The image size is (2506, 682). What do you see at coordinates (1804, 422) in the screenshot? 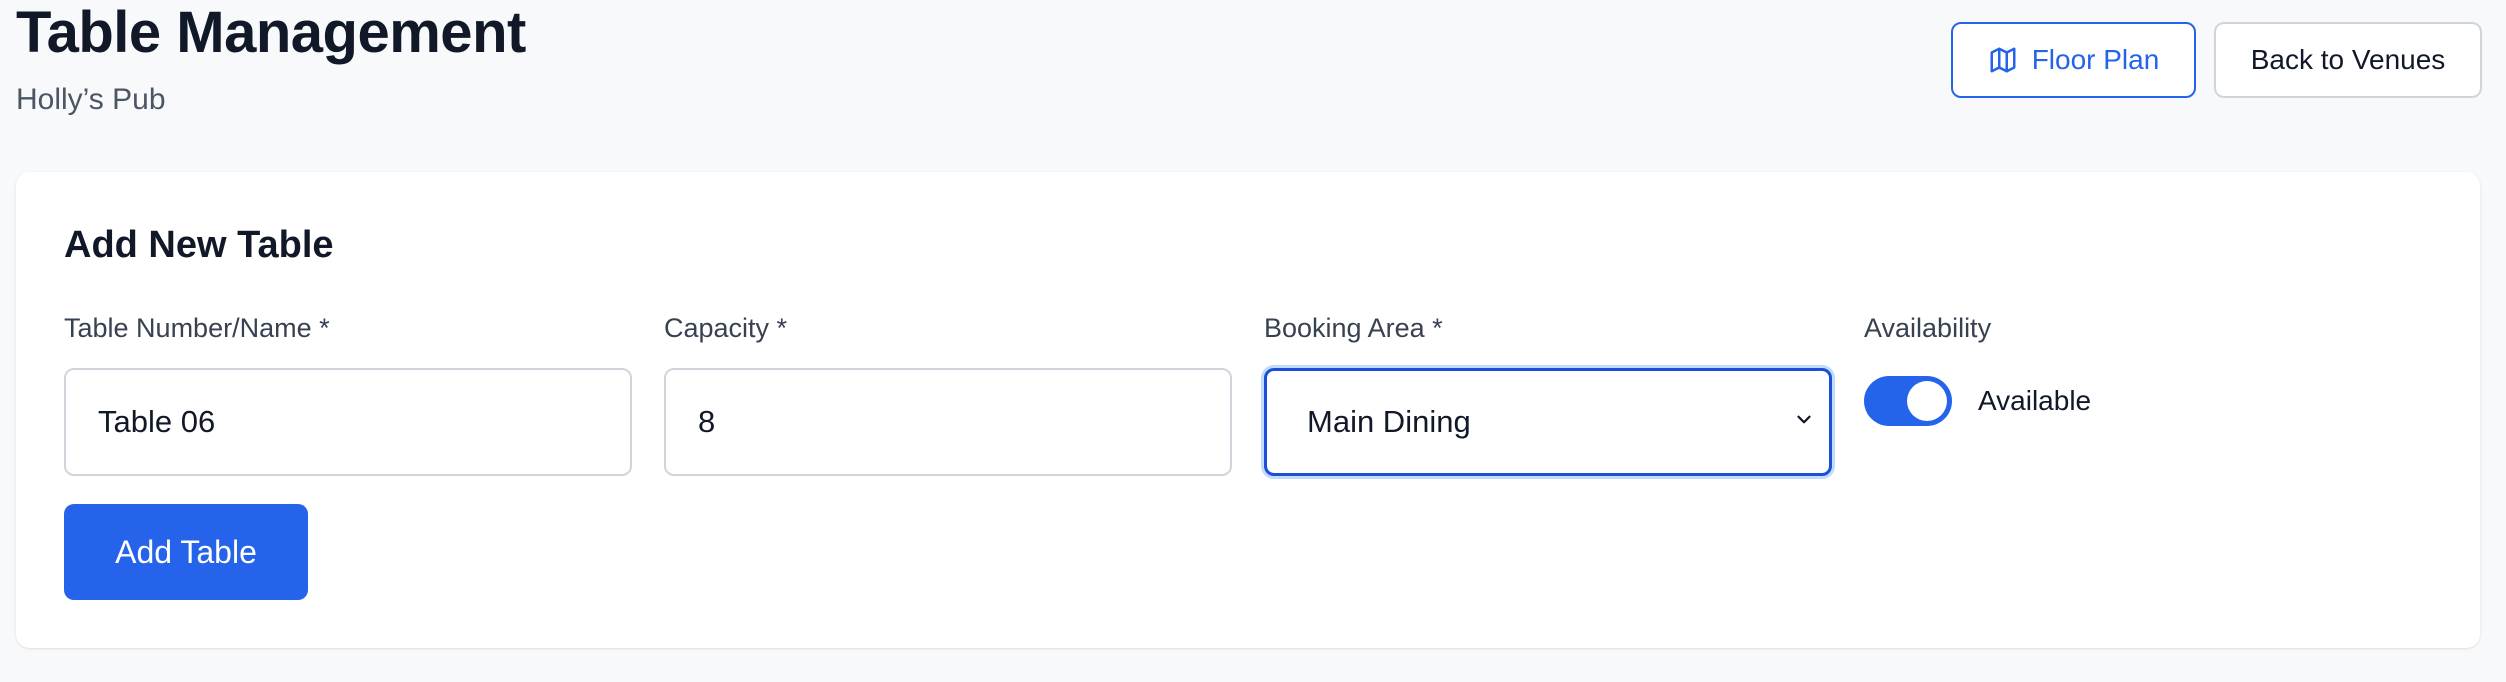
I see `chevron-down-icon` at bounding box center [1804, 422].